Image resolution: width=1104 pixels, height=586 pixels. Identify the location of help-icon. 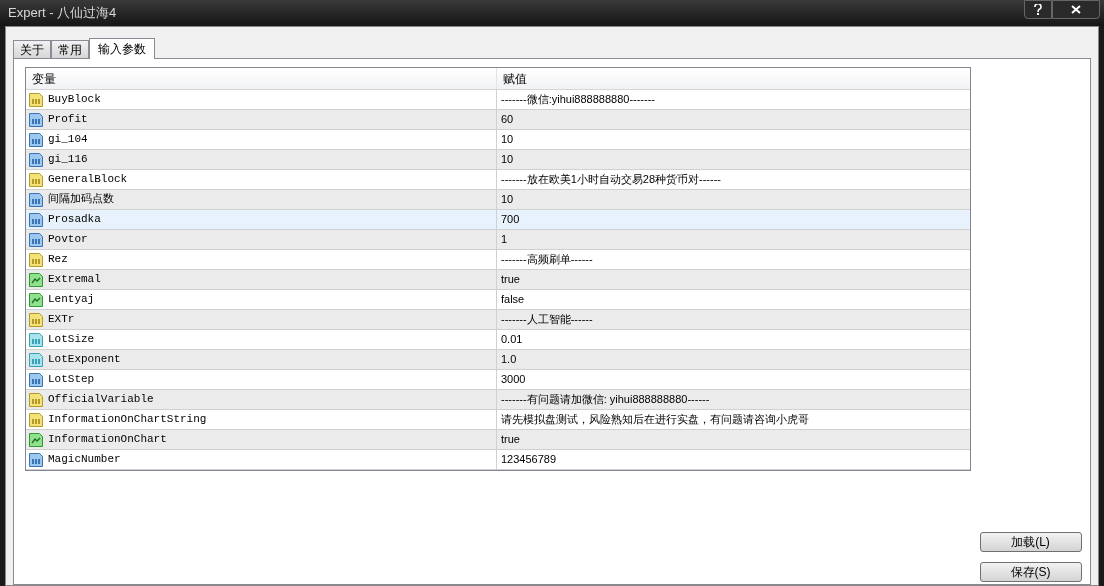
(1038, 9).